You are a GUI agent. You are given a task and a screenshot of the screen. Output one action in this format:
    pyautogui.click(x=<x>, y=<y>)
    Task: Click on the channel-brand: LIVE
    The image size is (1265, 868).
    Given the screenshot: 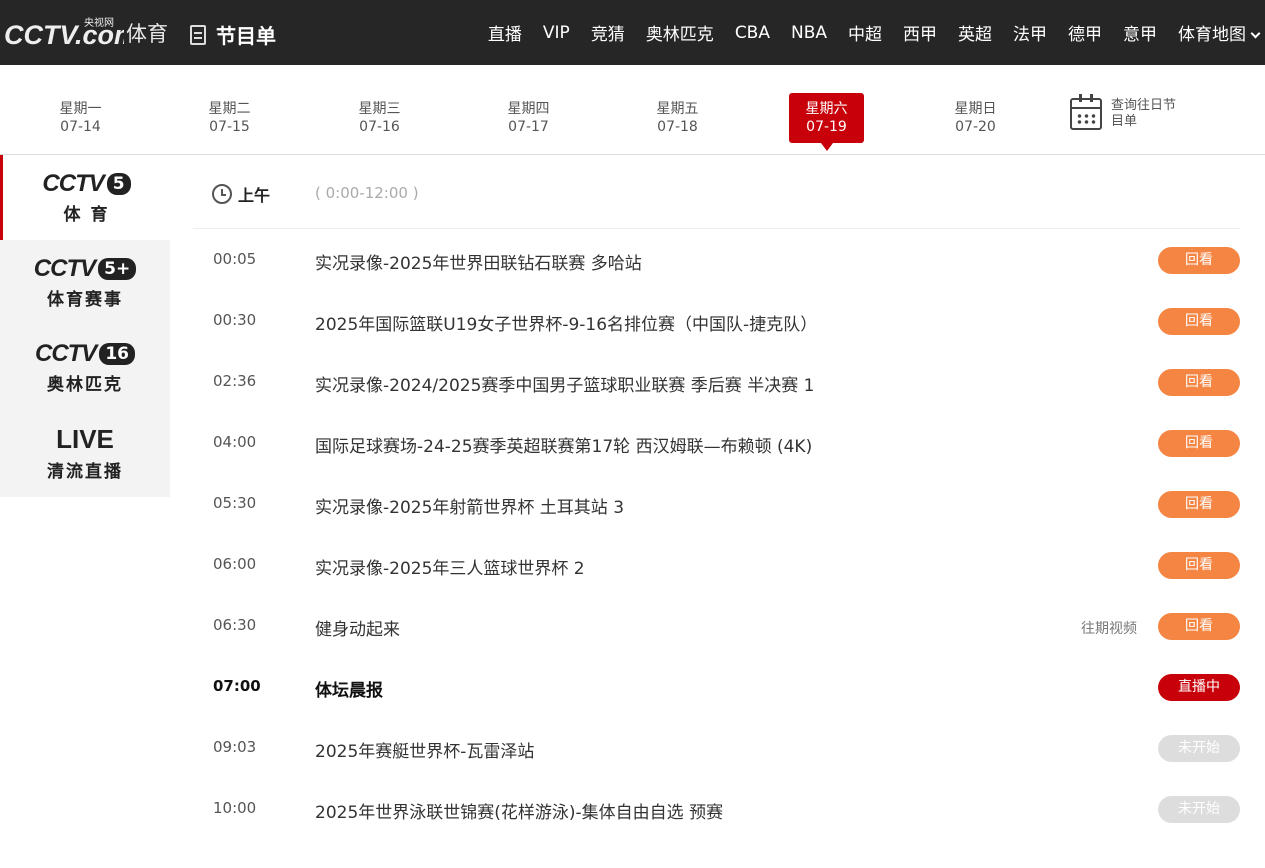 What is the action you would take?
    pyautogui.click(x=85, y=438)
    